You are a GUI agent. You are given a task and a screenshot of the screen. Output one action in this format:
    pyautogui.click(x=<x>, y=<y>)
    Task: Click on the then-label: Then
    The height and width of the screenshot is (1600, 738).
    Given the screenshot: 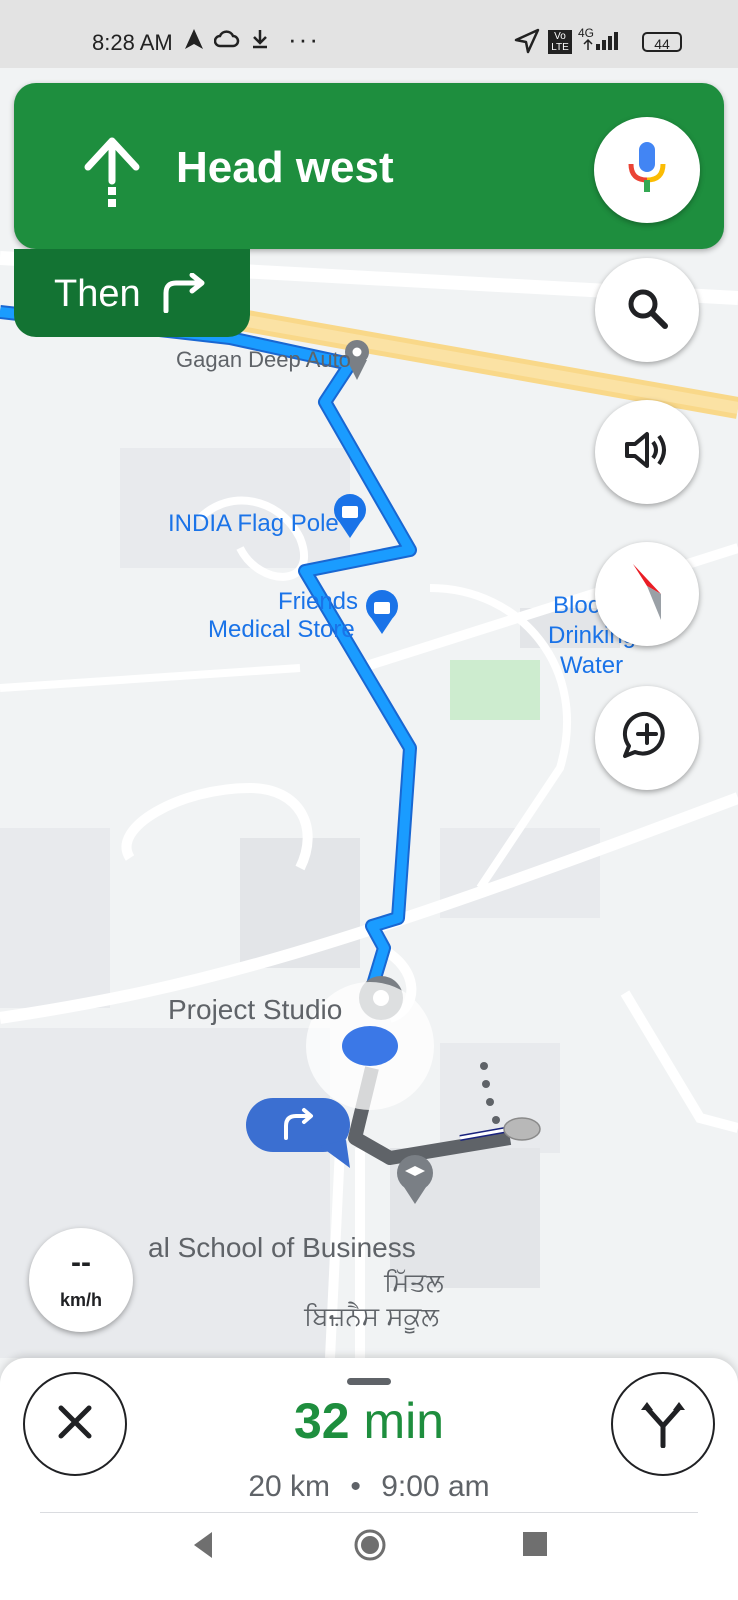 What is the action you would take?
    pyautogui.click(x=97, y=294)
    